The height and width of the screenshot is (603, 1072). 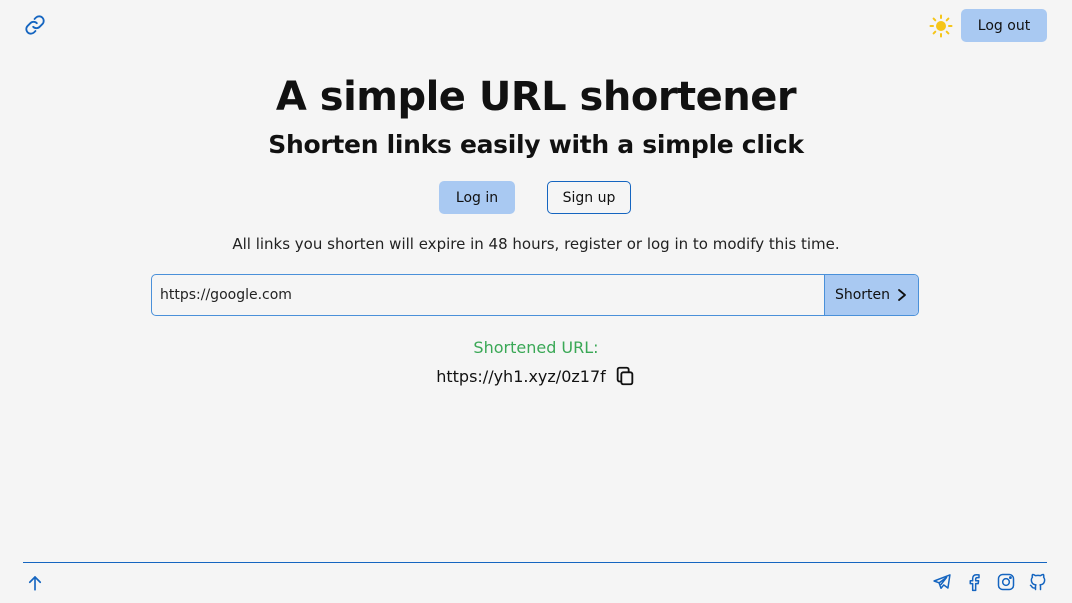 I want to click on page-title: A simple URL shortener, so click(x=536, y=97).